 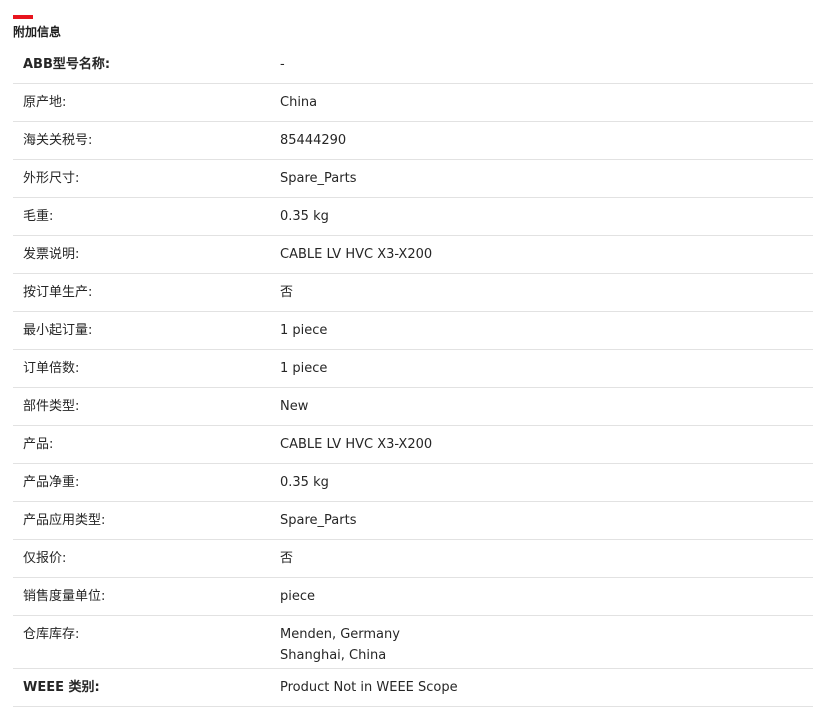 I want to click on row-label-weee-category: WEEE 类别:, so click(x=61, y=687).